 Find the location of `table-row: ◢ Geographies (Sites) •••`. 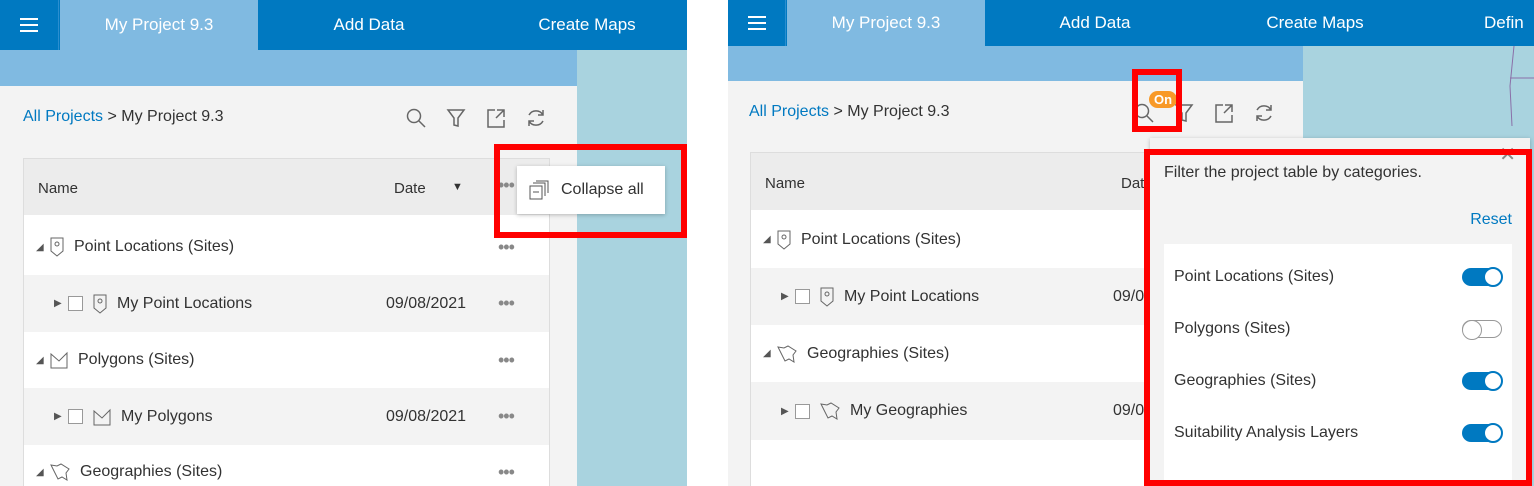

table-row: ◢ Geographies (Sites) ••• is located at coordinates (286, 465).